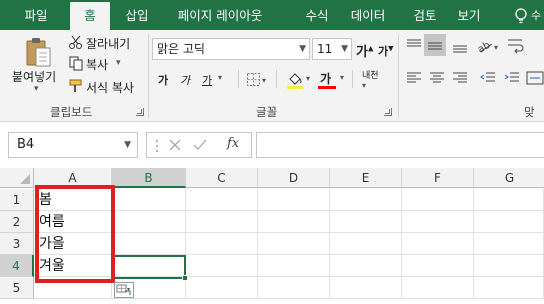  Describe the element at coordinates (527, 16) in the screenshot. I see `lightbulb-icon: 수` at that location.